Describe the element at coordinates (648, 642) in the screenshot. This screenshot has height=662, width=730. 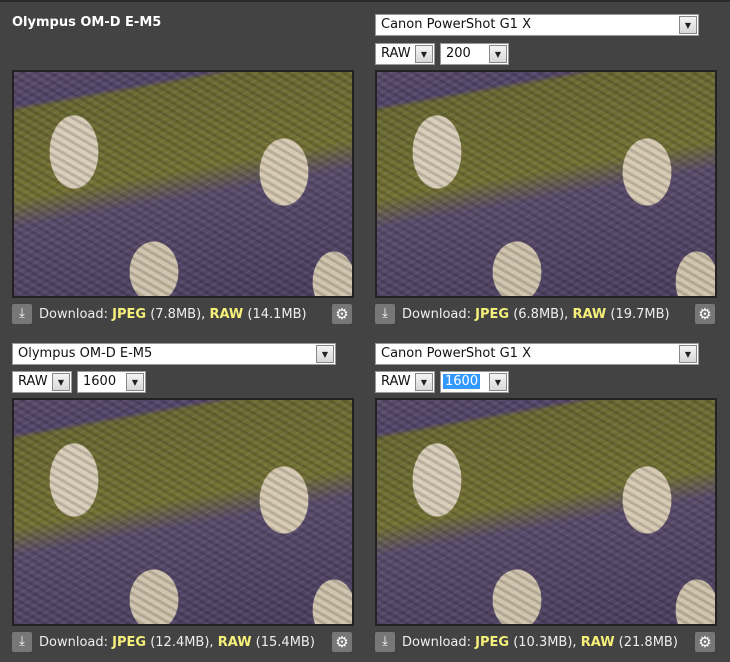
I see `raw-size: (21.8MB)` at that location.